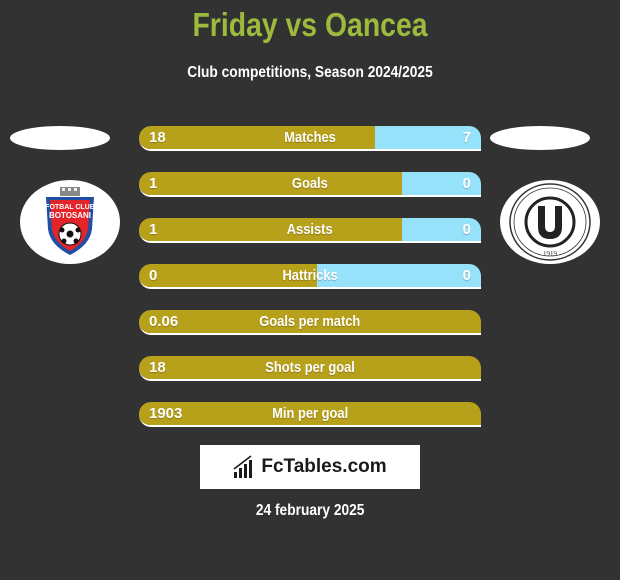 The width and height of the screenshot is (620, 580). I want to click on stat-label: Goals, so click(310, 183).